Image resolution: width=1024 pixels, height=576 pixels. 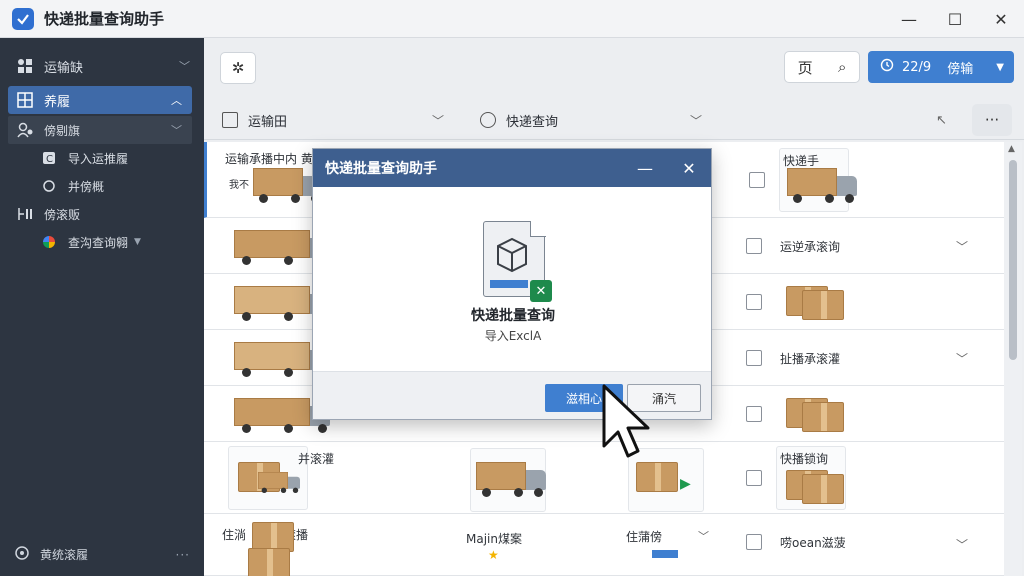 I want to click on sidebar-subitem-merge: 并傍概, so click(x=102, y=186).